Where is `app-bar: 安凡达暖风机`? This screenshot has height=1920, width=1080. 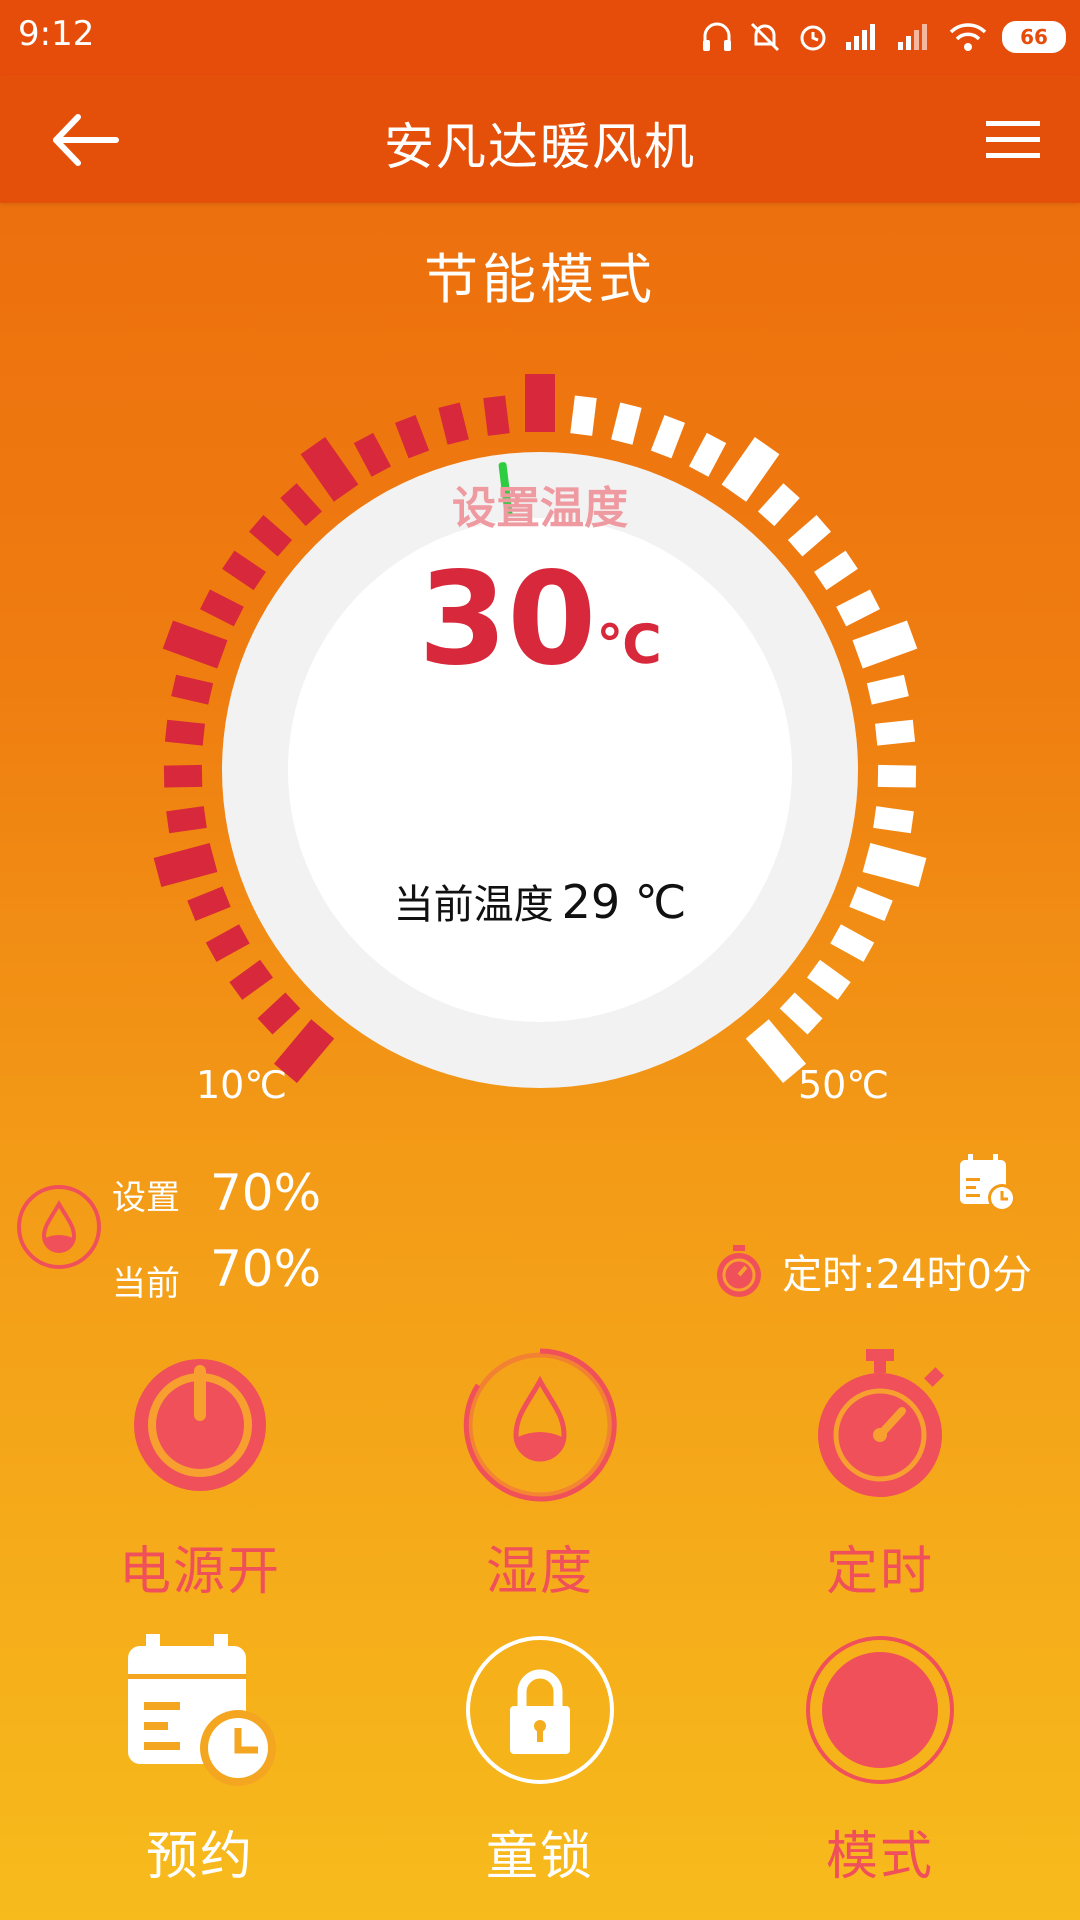 app-bar: 安凡达暖风机 is located at coordinates (540, 139).